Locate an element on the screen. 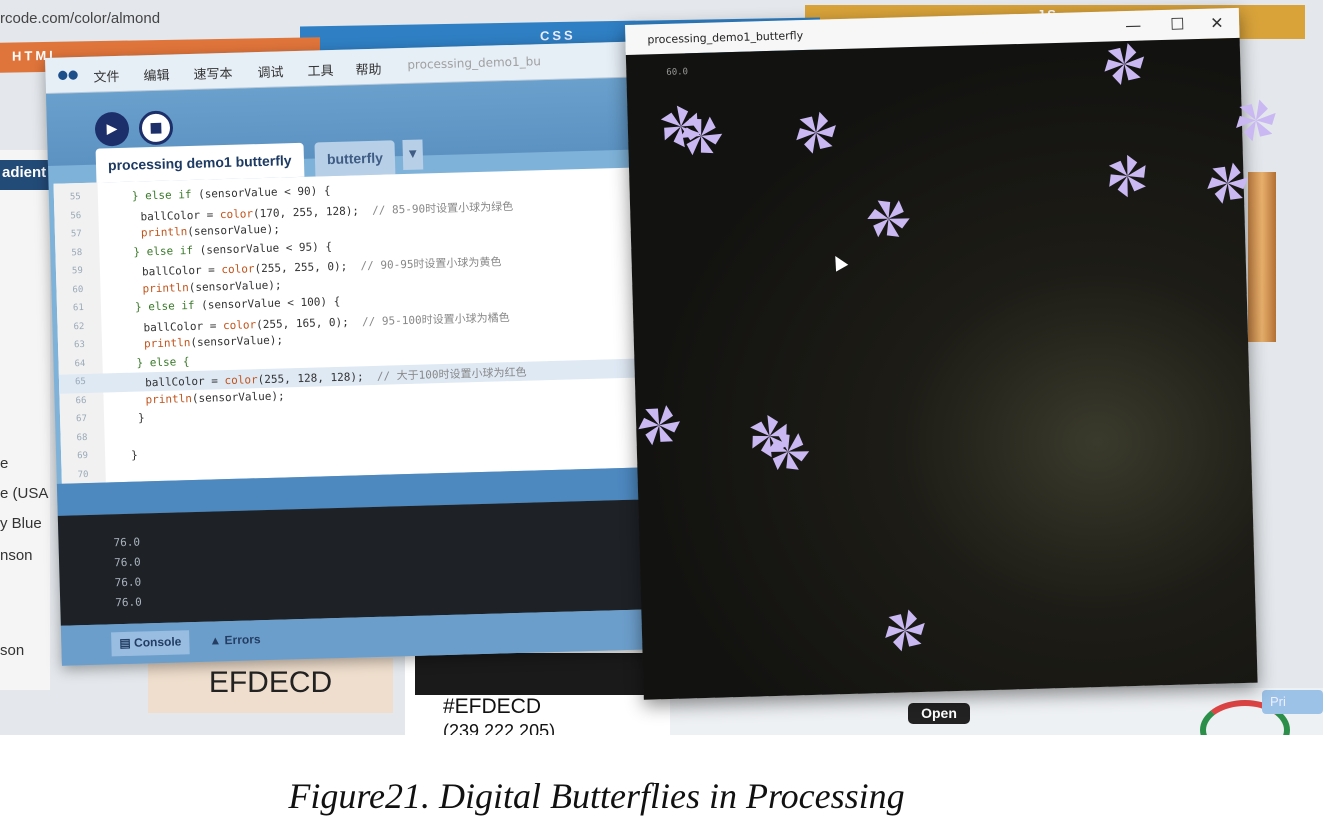 The image size is (1323, 823). line-number: 55 is located at coordinates (75, 197).